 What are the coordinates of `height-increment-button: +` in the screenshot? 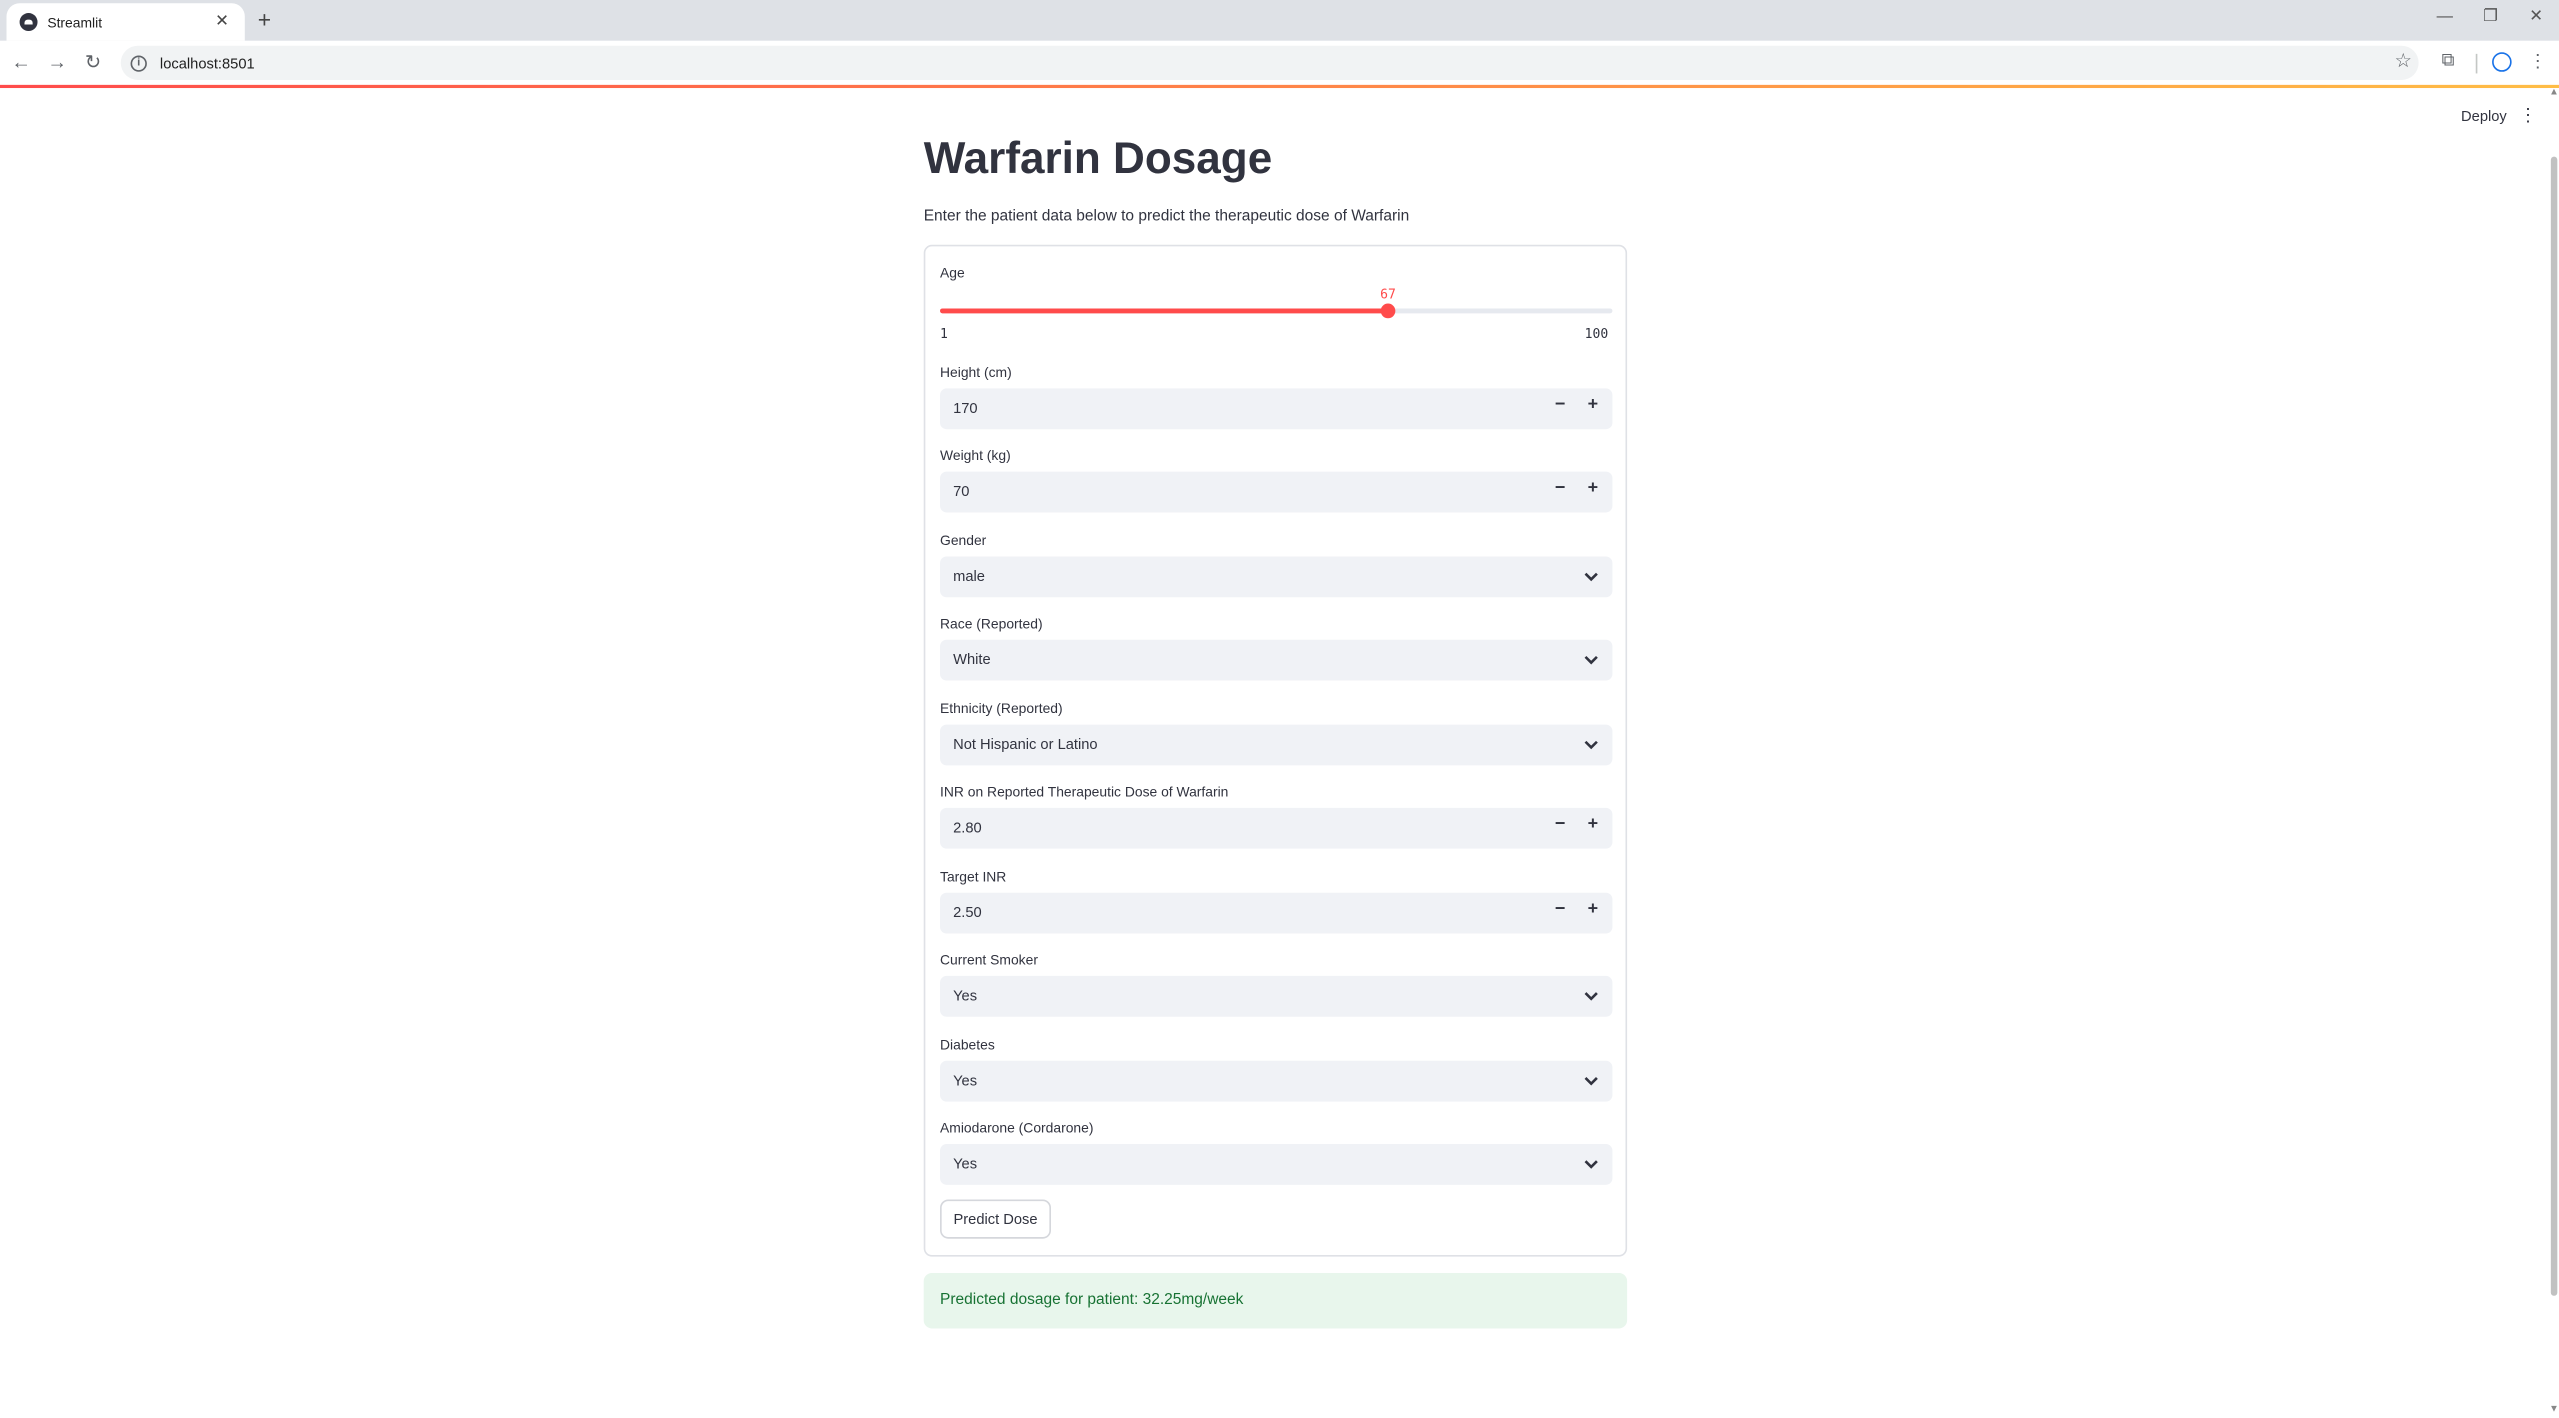 It's located at (1593, 405).